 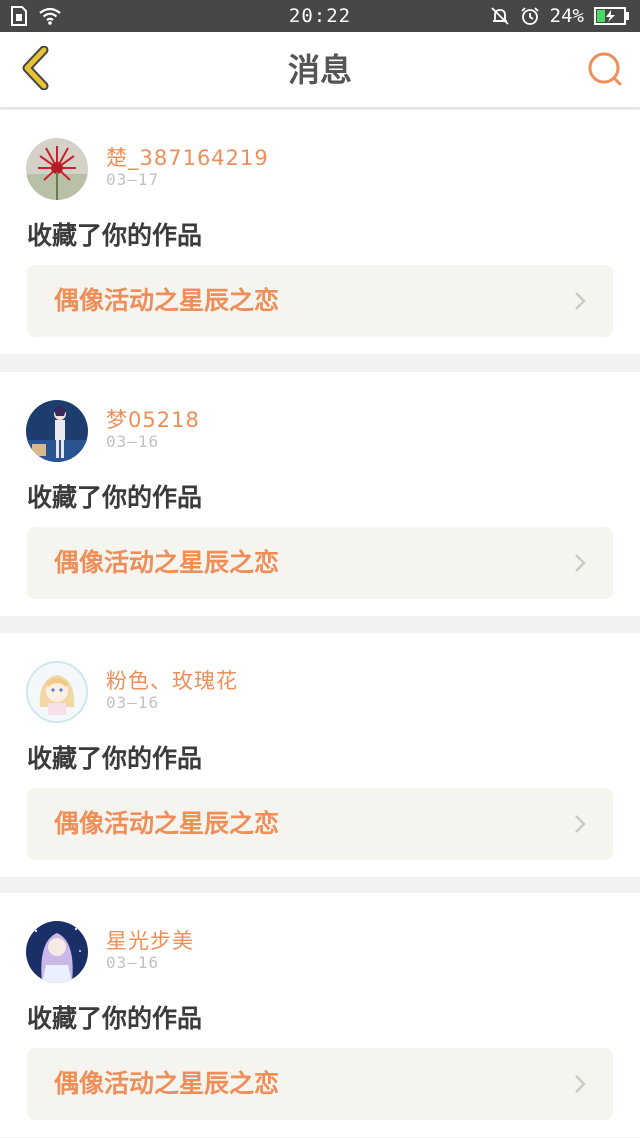 I want to click on battery-percent: 24%, so click(x=566, y=16).